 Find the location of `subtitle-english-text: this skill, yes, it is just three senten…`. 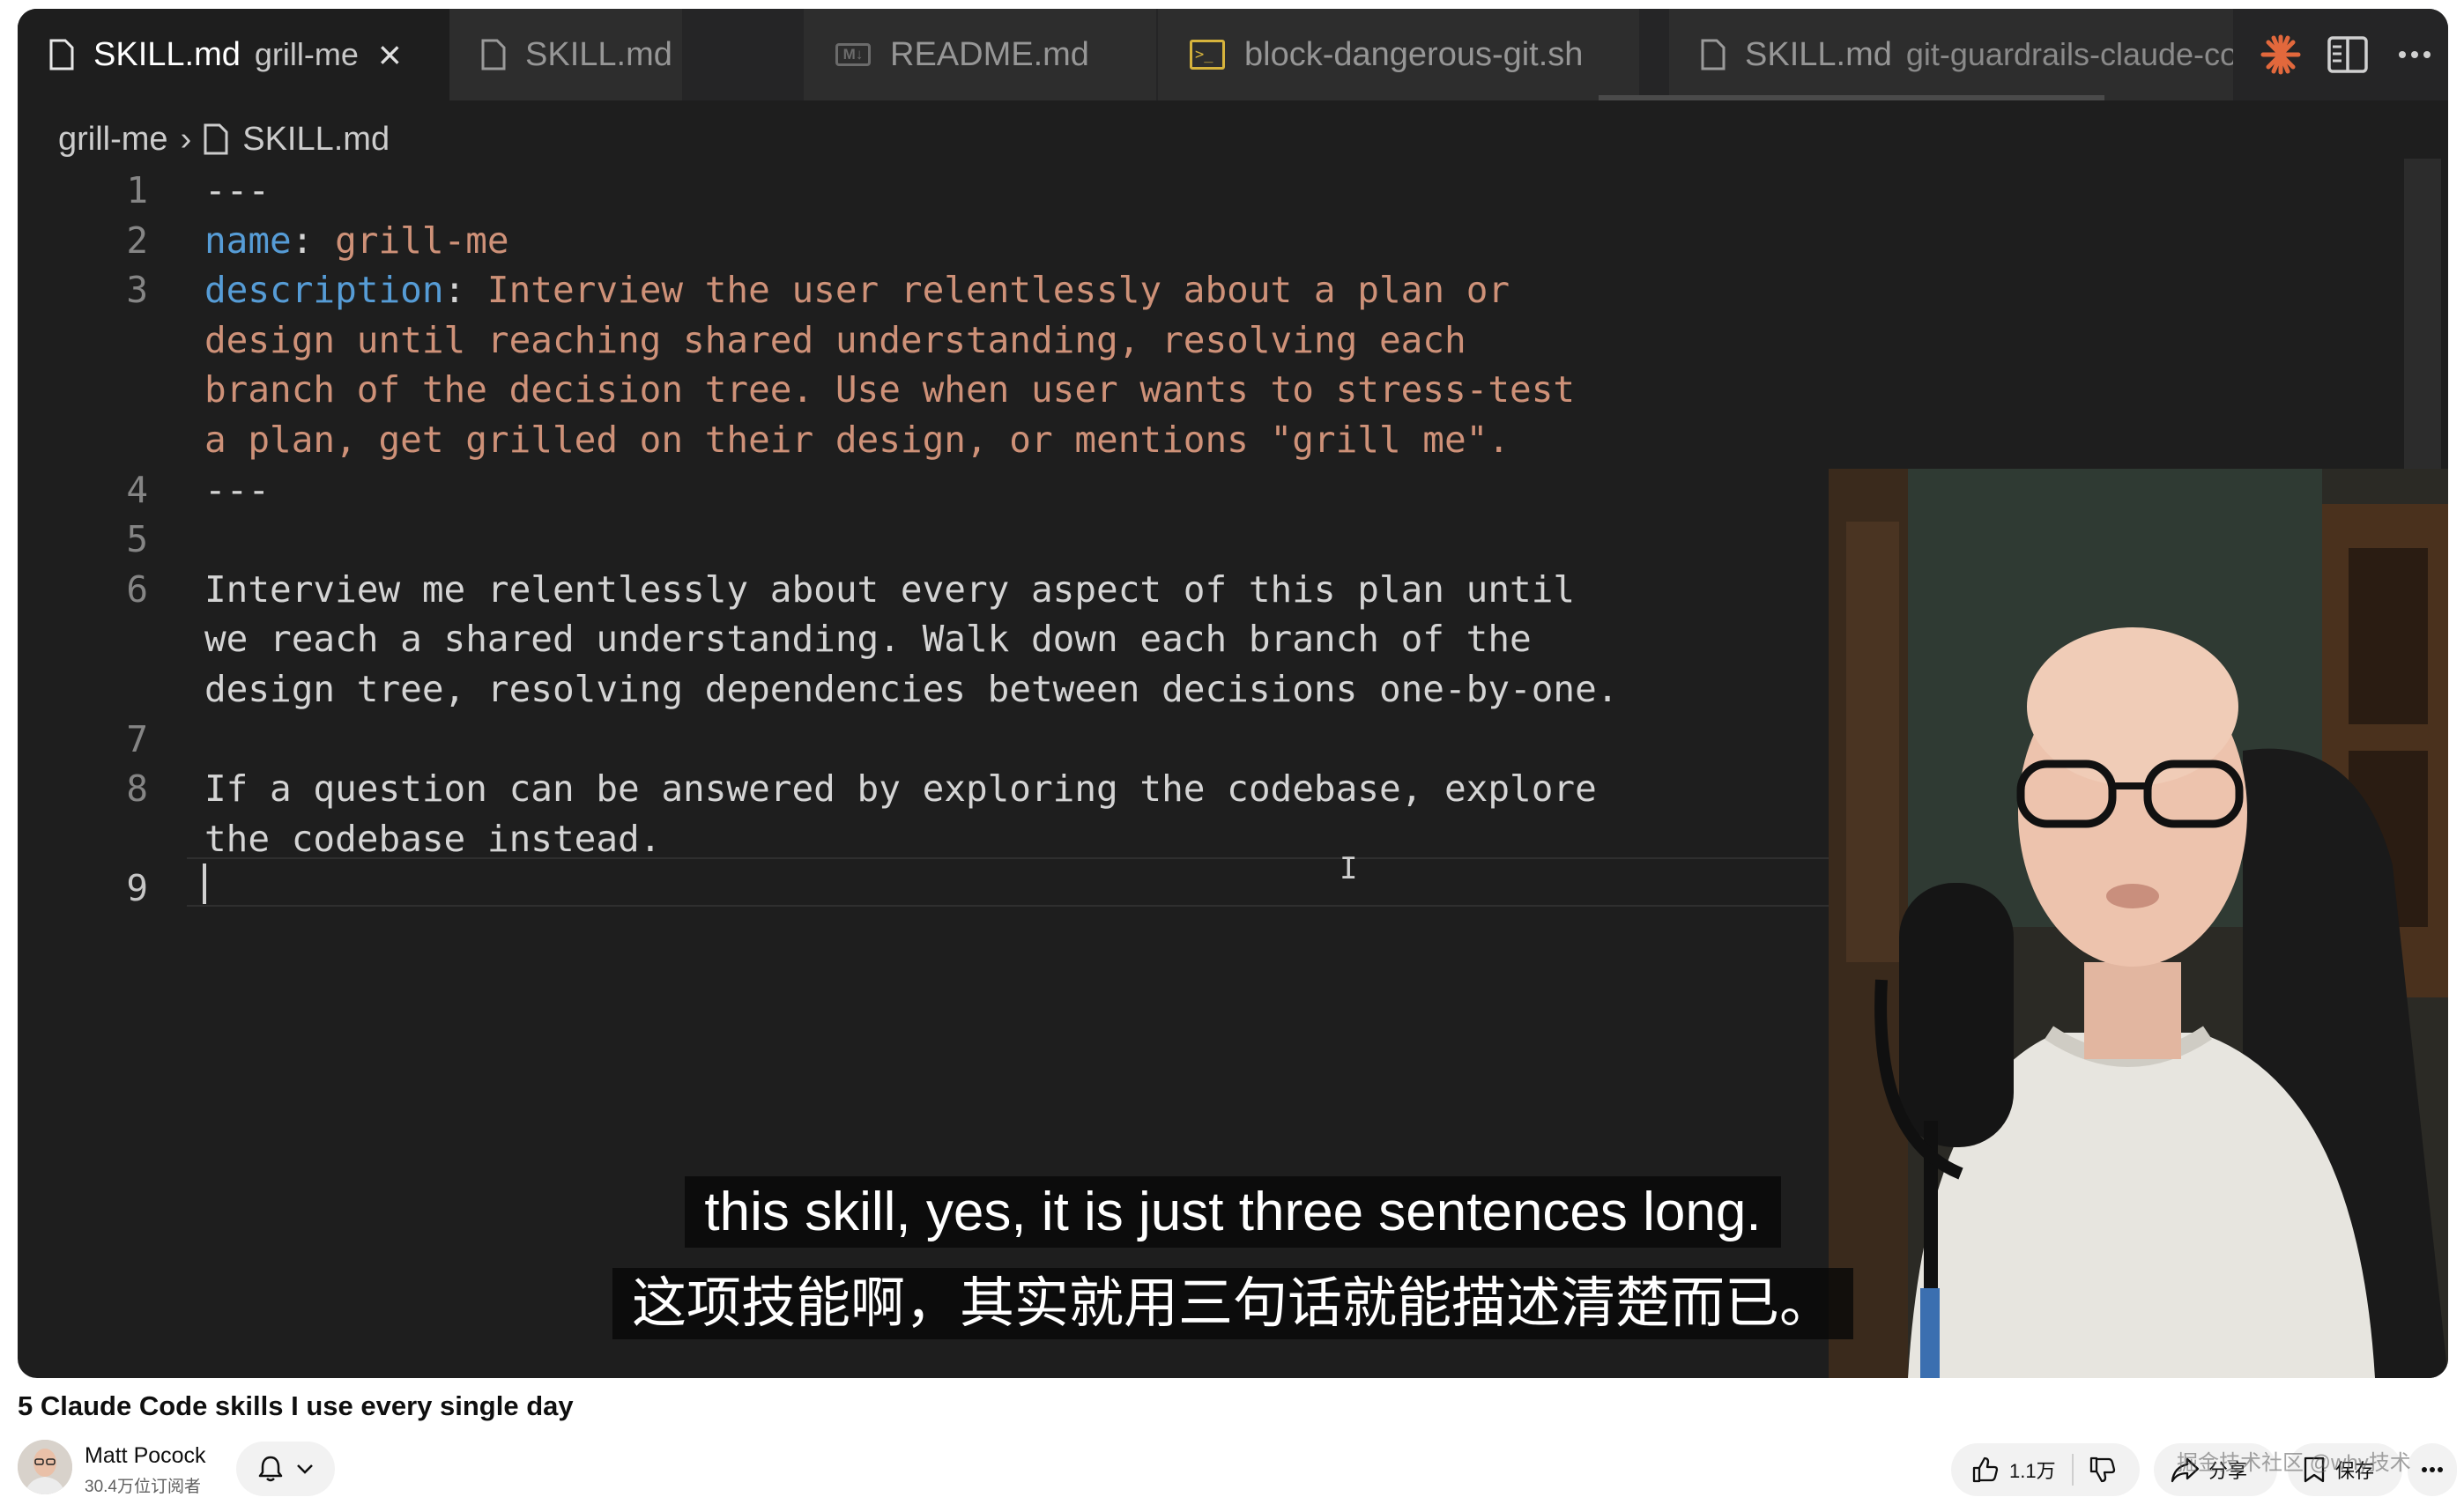

subtitle-english-text: this skill, yes, it is just three senten… is located at coordinates (1233, 1212).